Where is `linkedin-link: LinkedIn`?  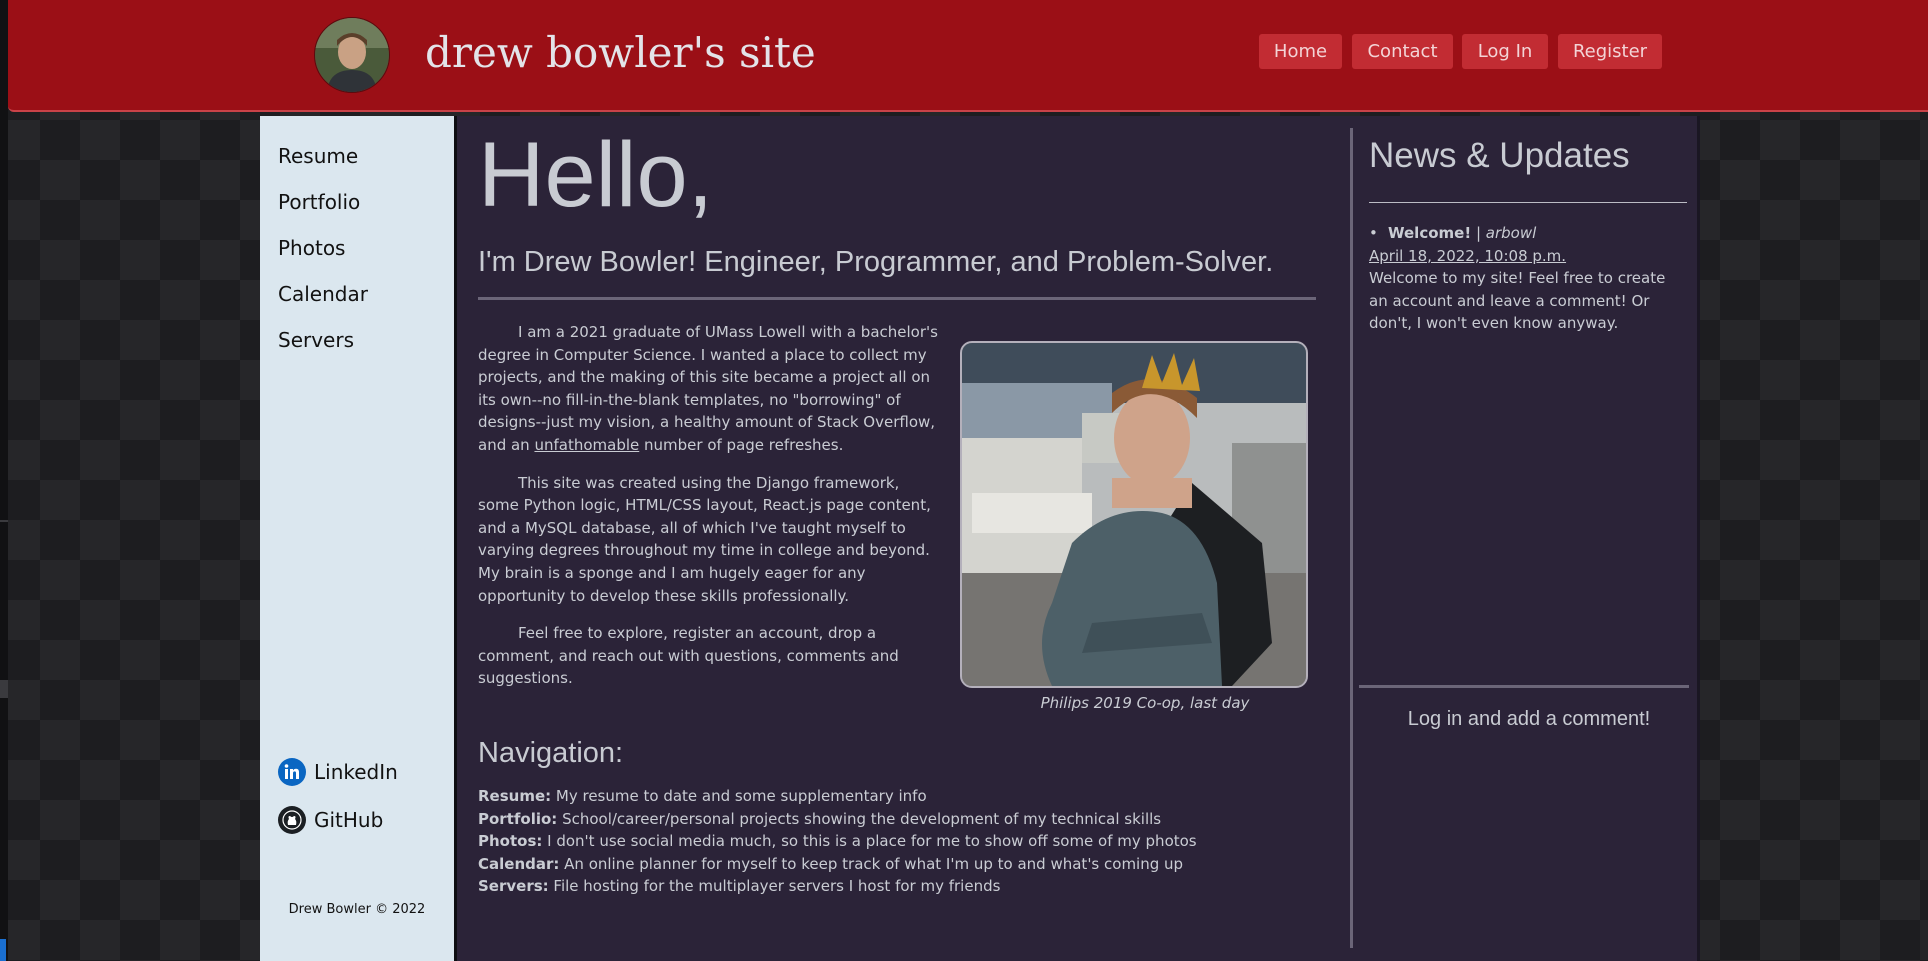
linkedin-link: LinkedIn is located at coordinates (338, 772).